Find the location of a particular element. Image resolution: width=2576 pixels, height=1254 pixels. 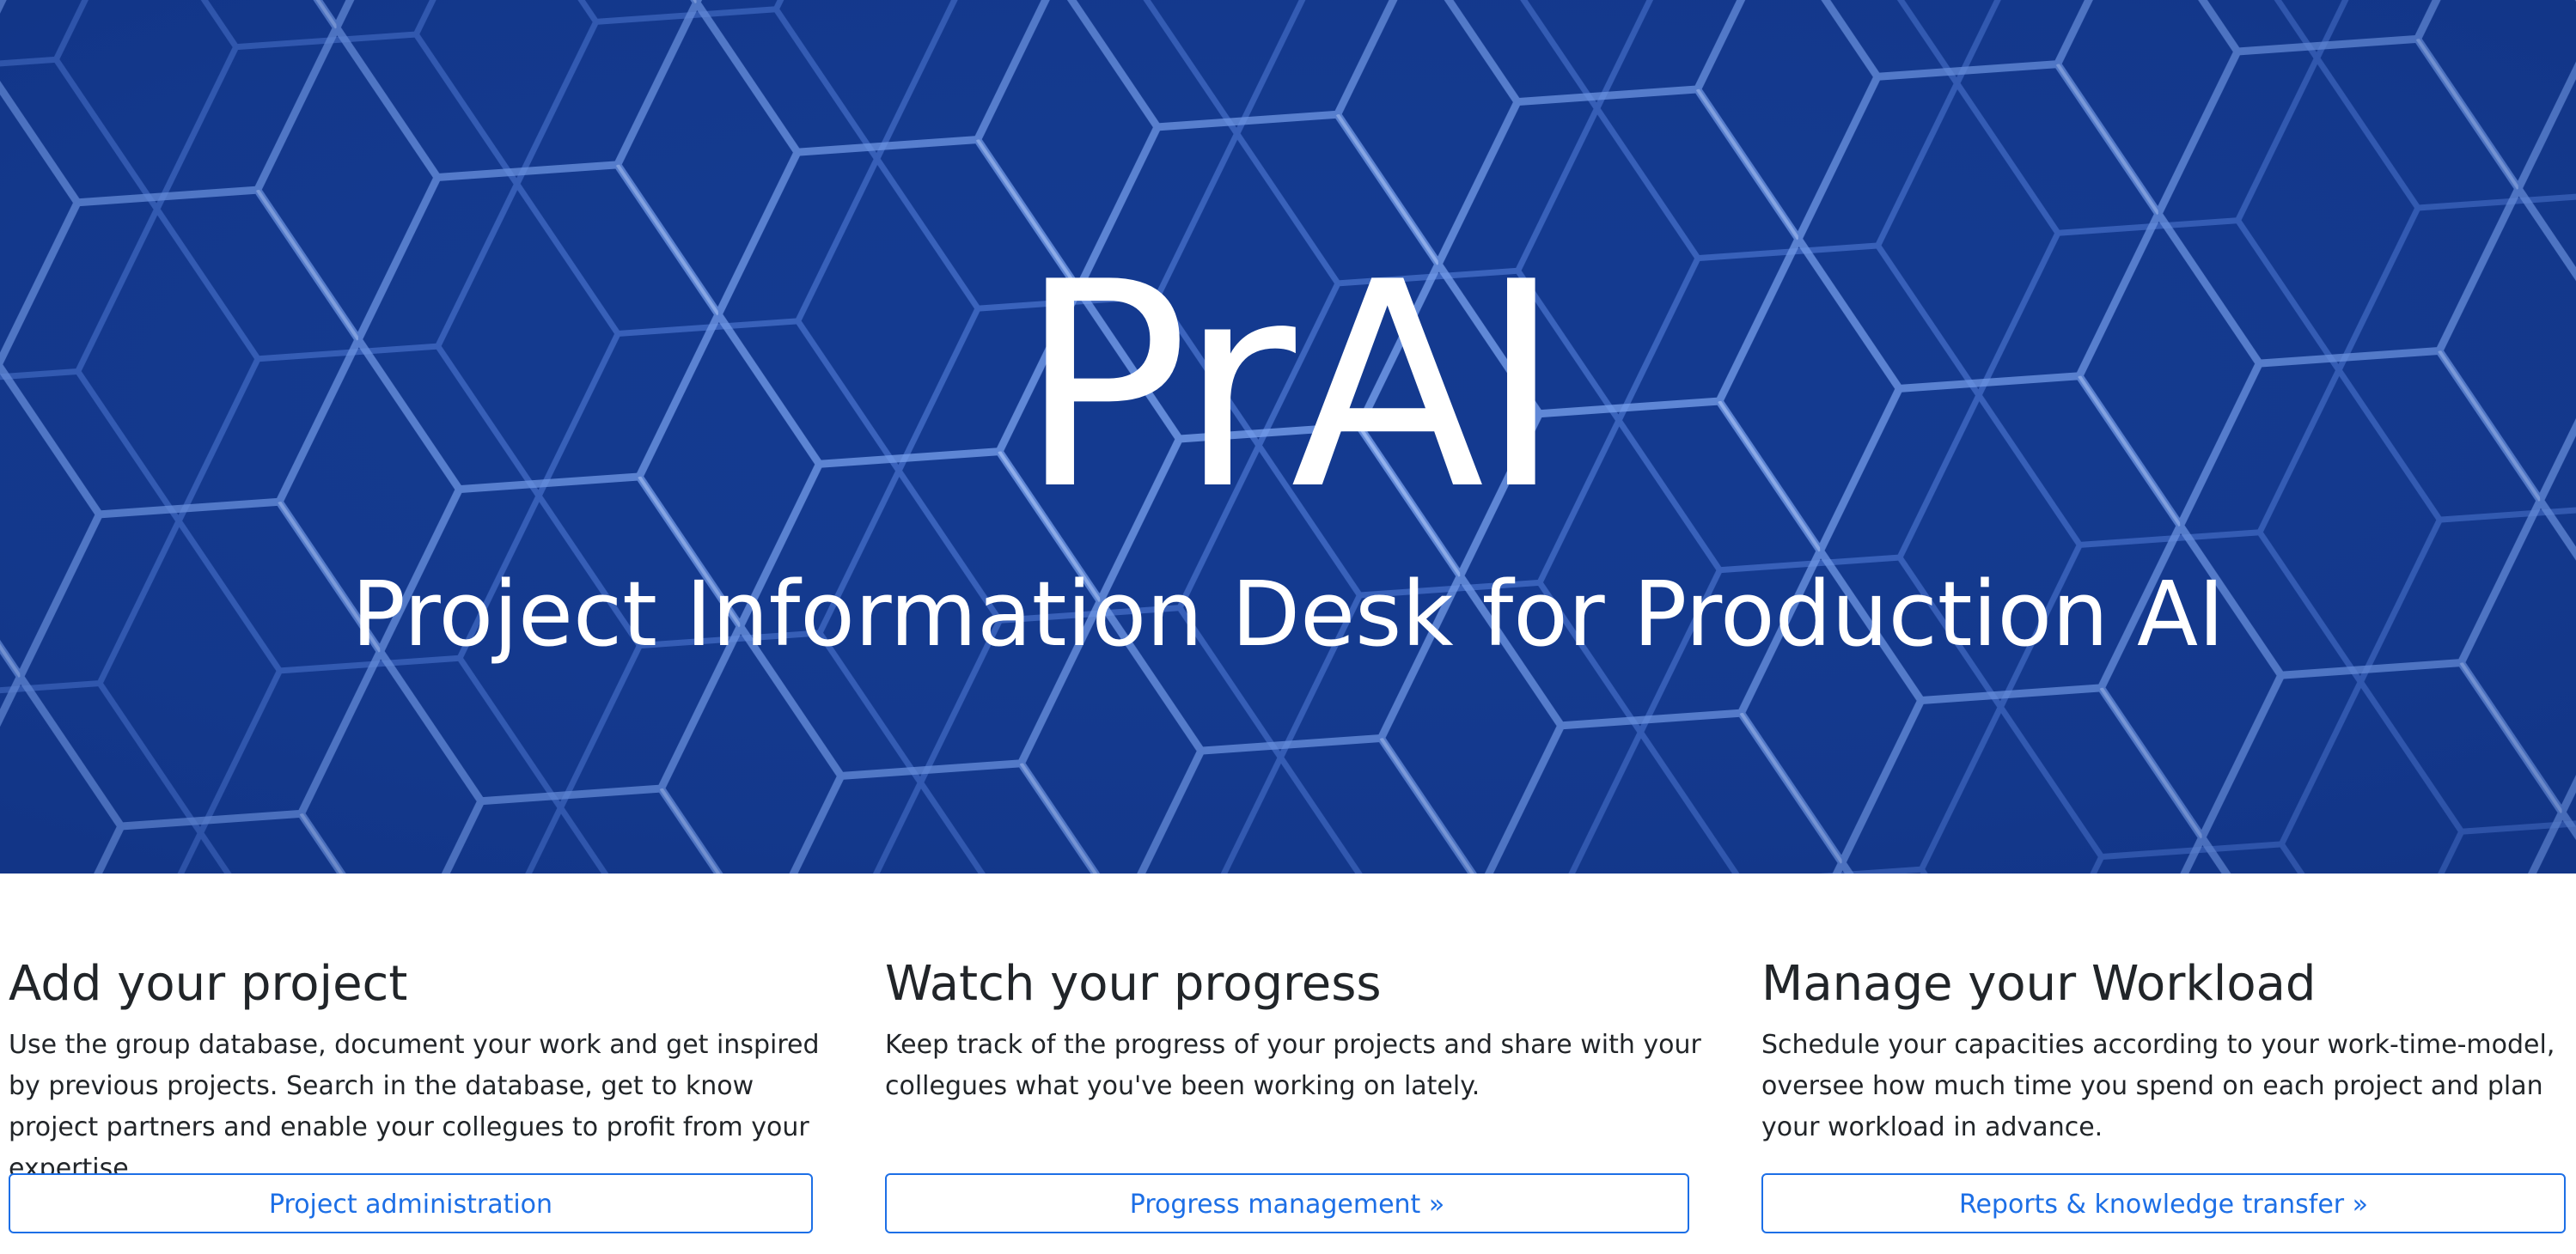

progress-management-button: Progress management » is located at coordinates (1287, 1203).